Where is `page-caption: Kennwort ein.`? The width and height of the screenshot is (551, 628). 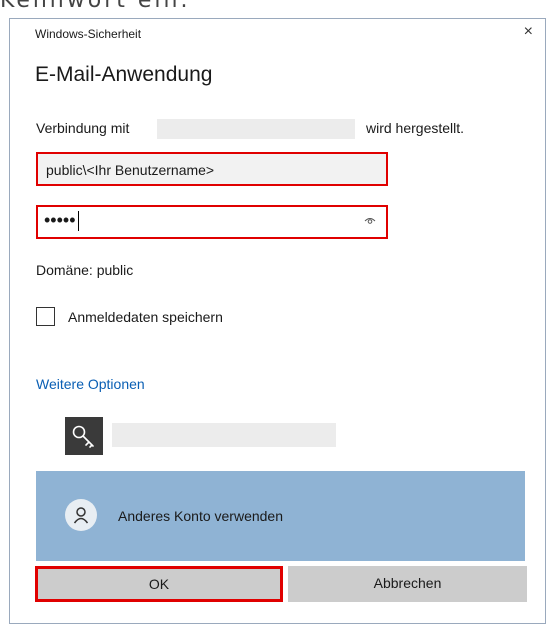 page-caption: Kennwort ein. is located at coordinates (95, 6).